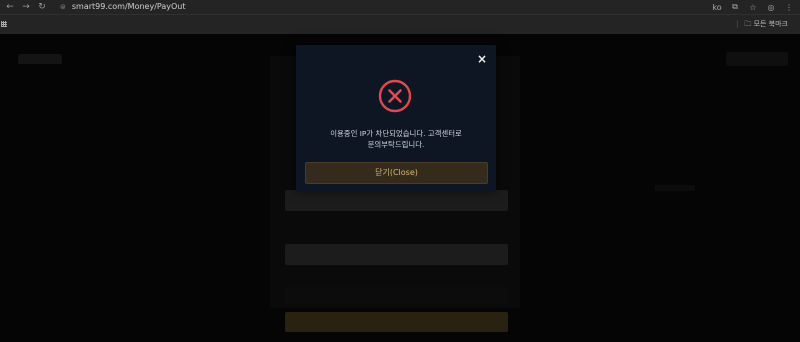  Describe the element at coordinates (40, 59) in the screenshot. I see `site-logo` at that location.